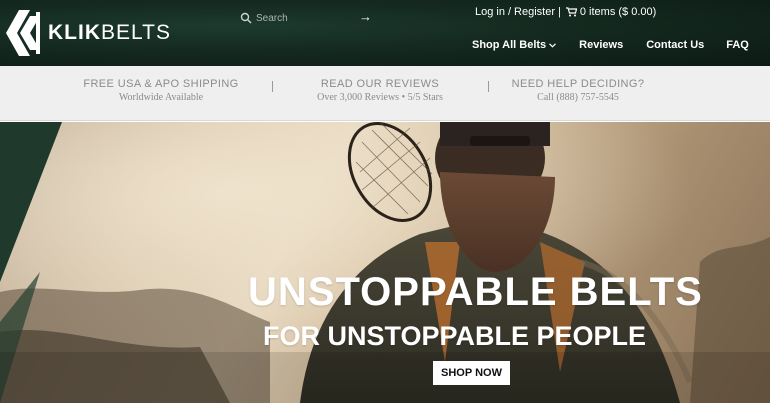  I want to click on account-links: Log in / Register | 0 items ($ 0.00), so click(565, 12).